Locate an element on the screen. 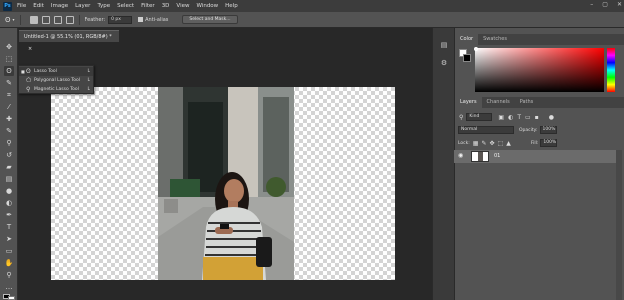 This screenshot has height=300, width=624. filter-type-icon: T is located at coordinates (519, 117).